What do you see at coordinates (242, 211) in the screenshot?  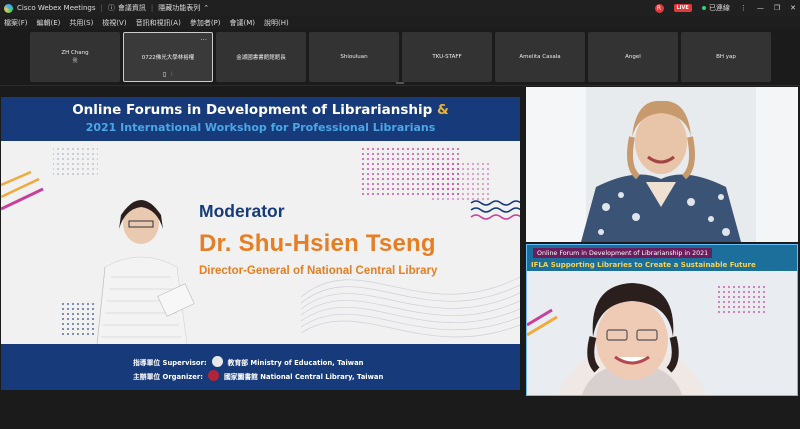 I see `moderator-label: Moderator` at bounding box center [242, 211].